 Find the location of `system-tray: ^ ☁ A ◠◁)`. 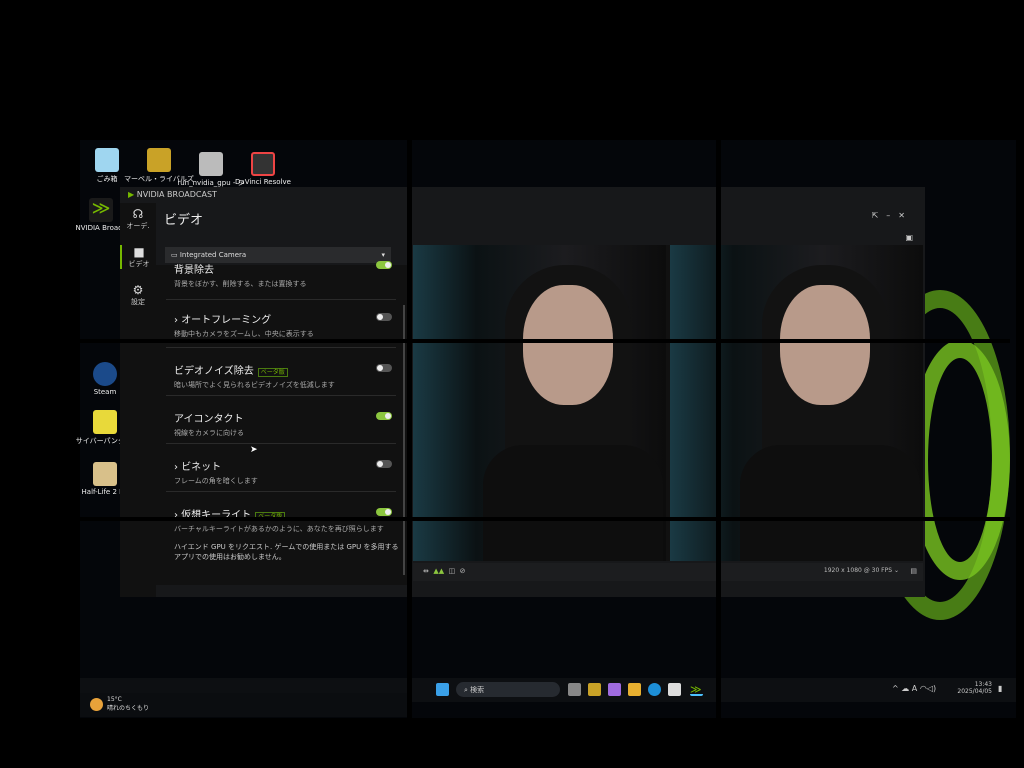

system-tray: ^ ☁ A ◠◁) is located at coordinates (914, 688).